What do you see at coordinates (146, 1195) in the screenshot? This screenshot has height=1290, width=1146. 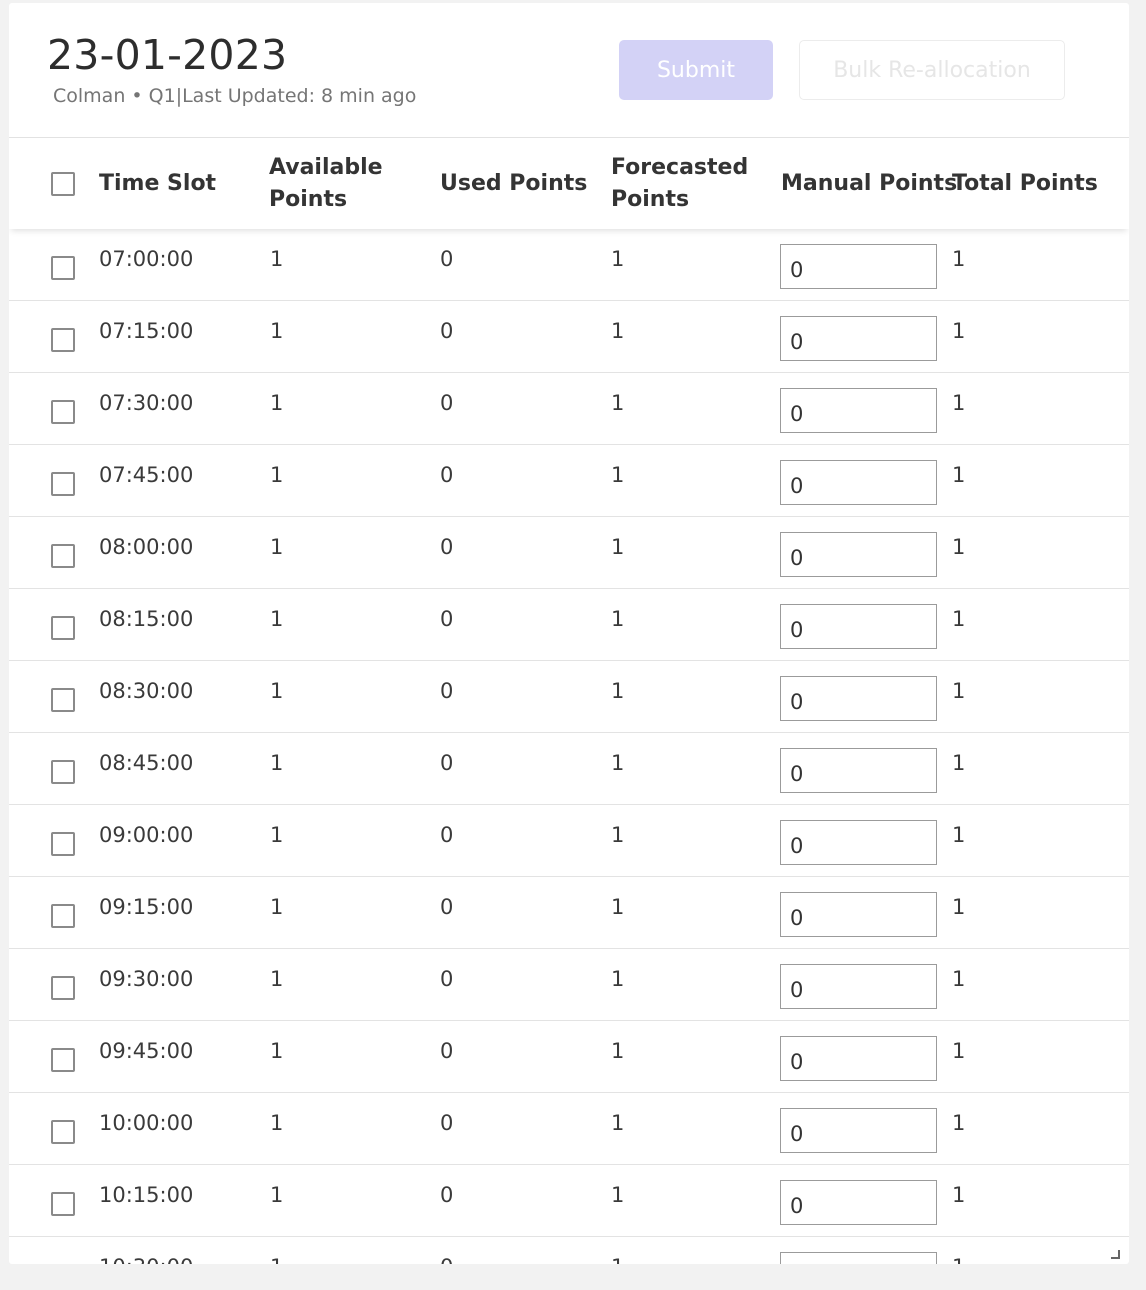 I see `time-slot-cell: 10:15:00` at bounding box center [146, 1195].